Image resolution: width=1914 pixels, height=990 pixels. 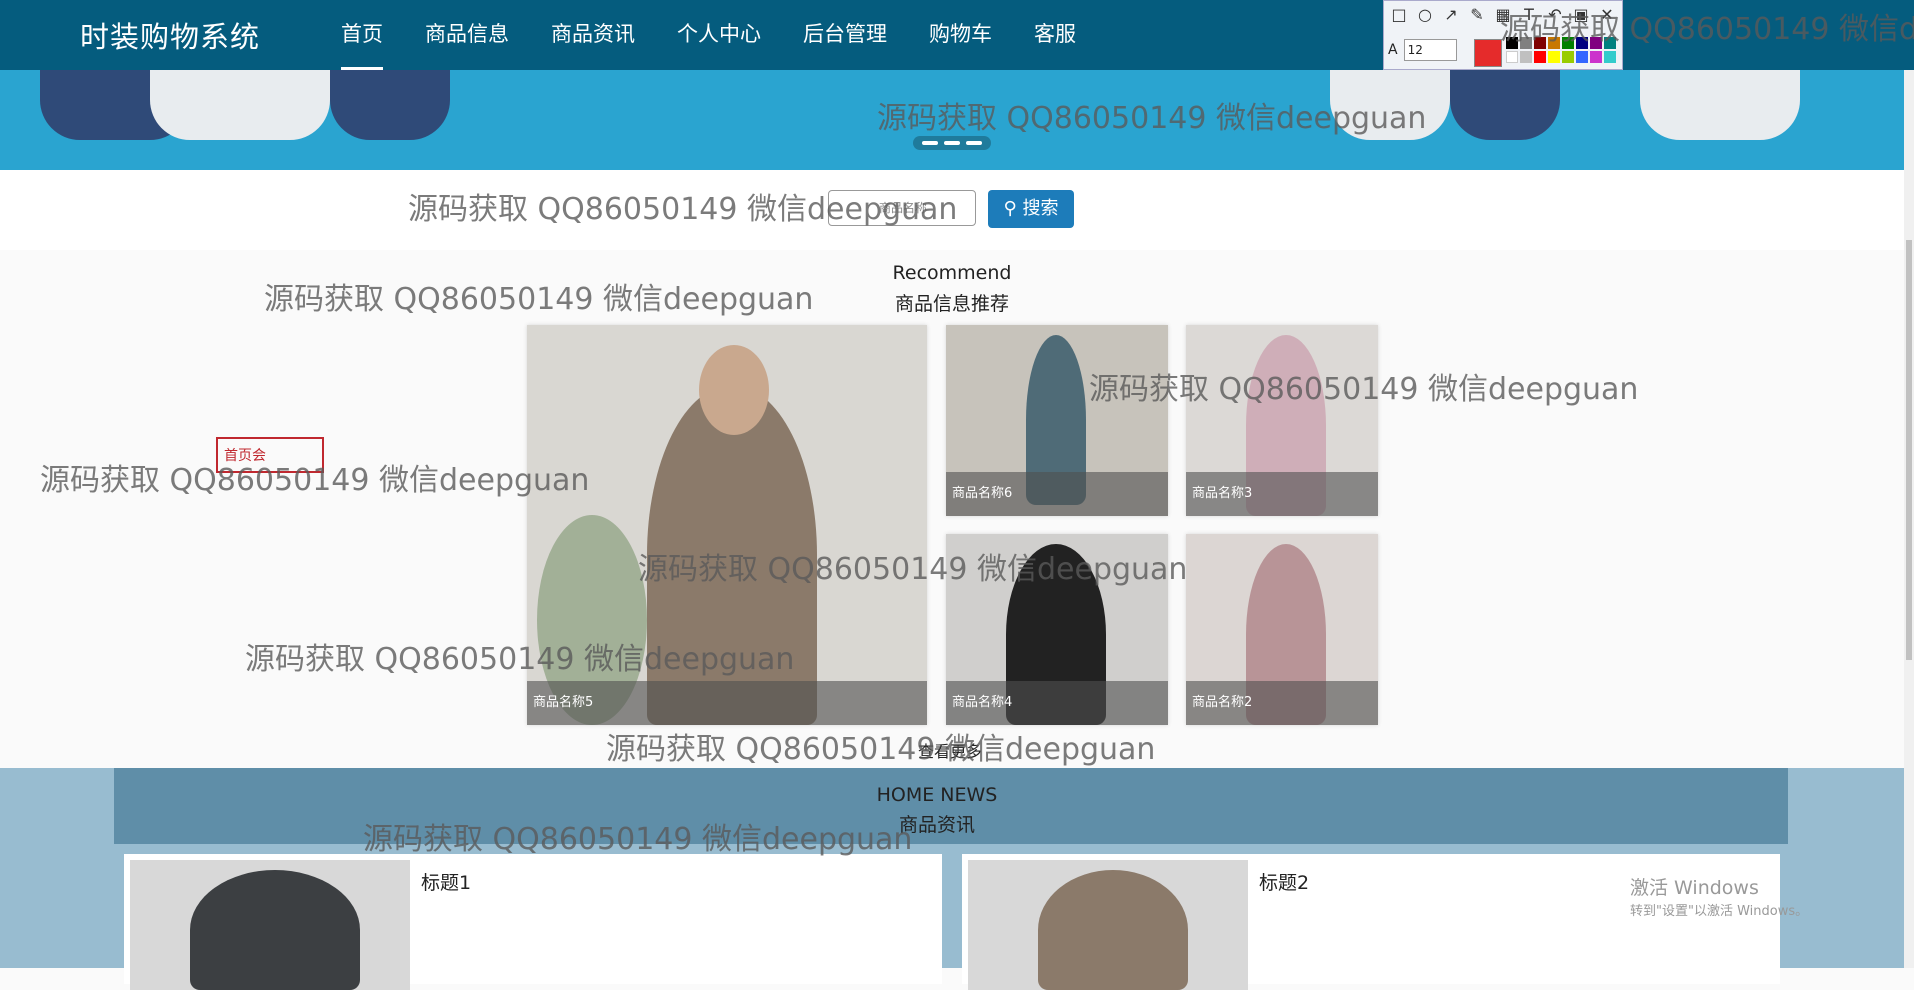 What do you see at coordinates (951, 304) in the screenshot?
I see `recommend-title-cn: 商品信息推荐` at bounding box center [951, 304].